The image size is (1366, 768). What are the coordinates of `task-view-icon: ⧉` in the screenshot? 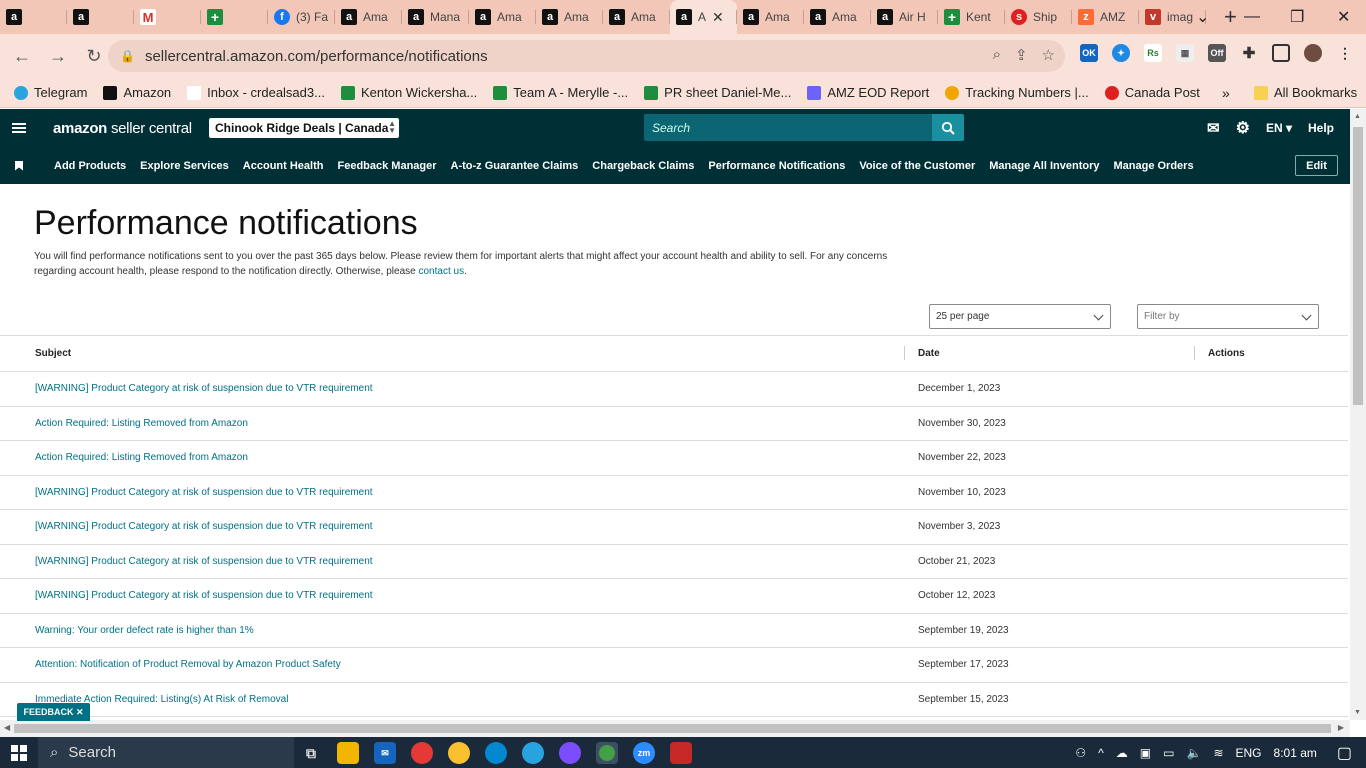 It's located at (311, 753).